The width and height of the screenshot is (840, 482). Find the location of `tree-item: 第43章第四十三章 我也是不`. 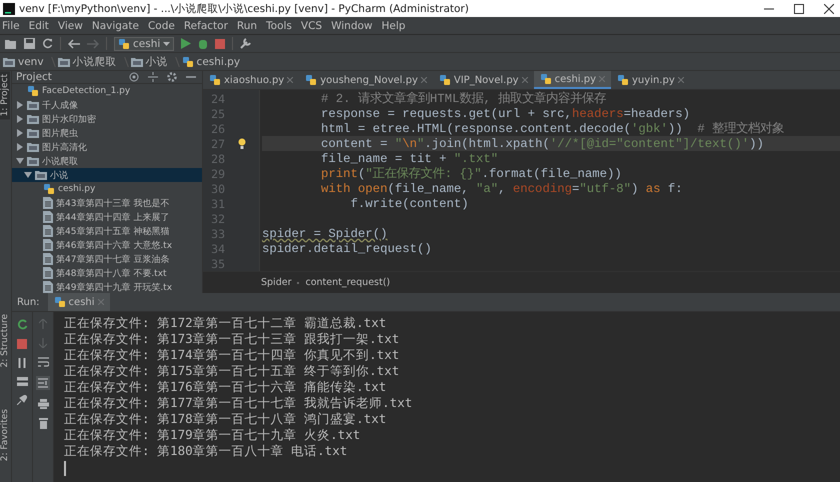

tree-item: 第43章第四十三章 我也是不 is located at coordinates (107, 203).